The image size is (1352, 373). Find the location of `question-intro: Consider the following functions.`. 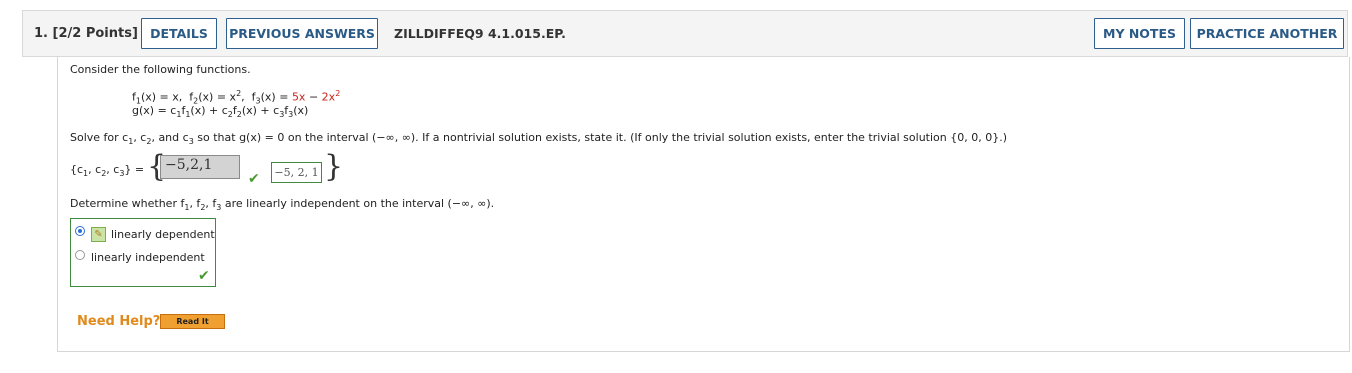

question-intro: Consider the following functions. is located at coordinates (160, 69).